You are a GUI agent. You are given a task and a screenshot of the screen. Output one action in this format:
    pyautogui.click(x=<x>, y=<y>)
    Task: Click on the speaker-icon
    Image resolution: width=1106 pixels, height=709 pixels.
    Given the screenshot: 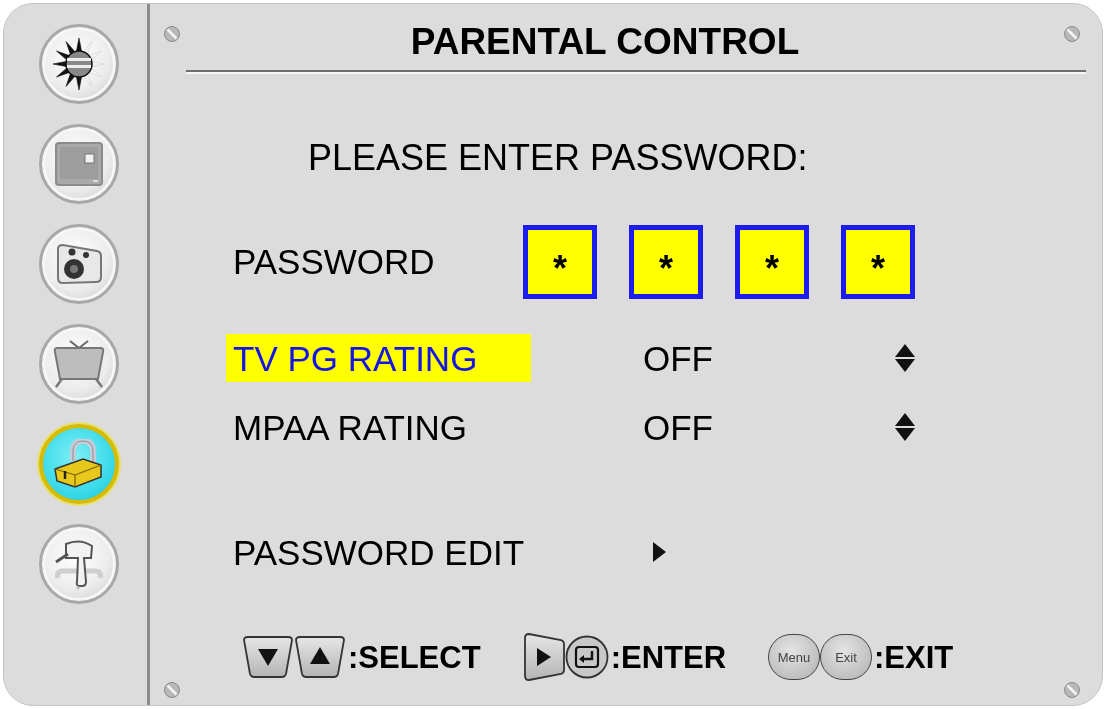 What is the action you would take?
    pyautogui.click(x=78, y=264)
    